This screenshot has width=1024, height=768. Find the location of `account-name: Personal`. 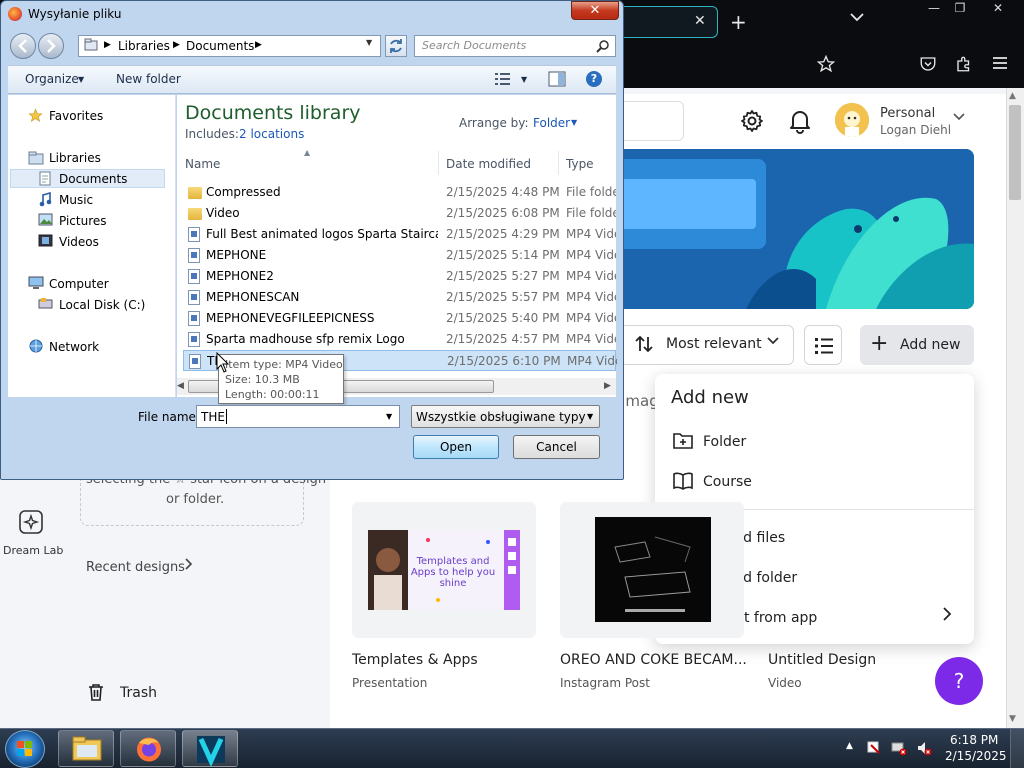

account-name: Personal is located at coordinates (907, 113).